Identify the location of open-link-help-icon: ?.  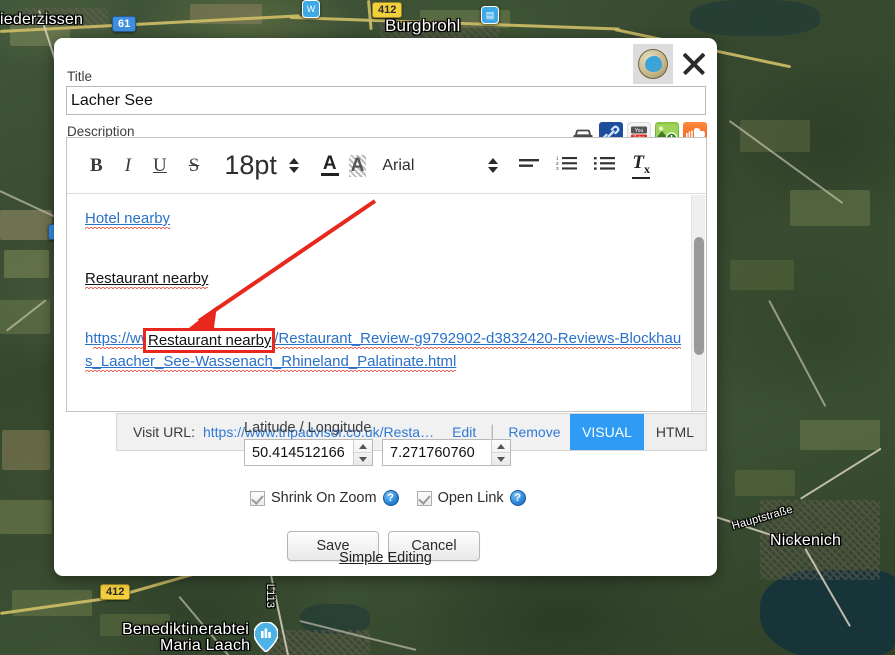
(517, 498).